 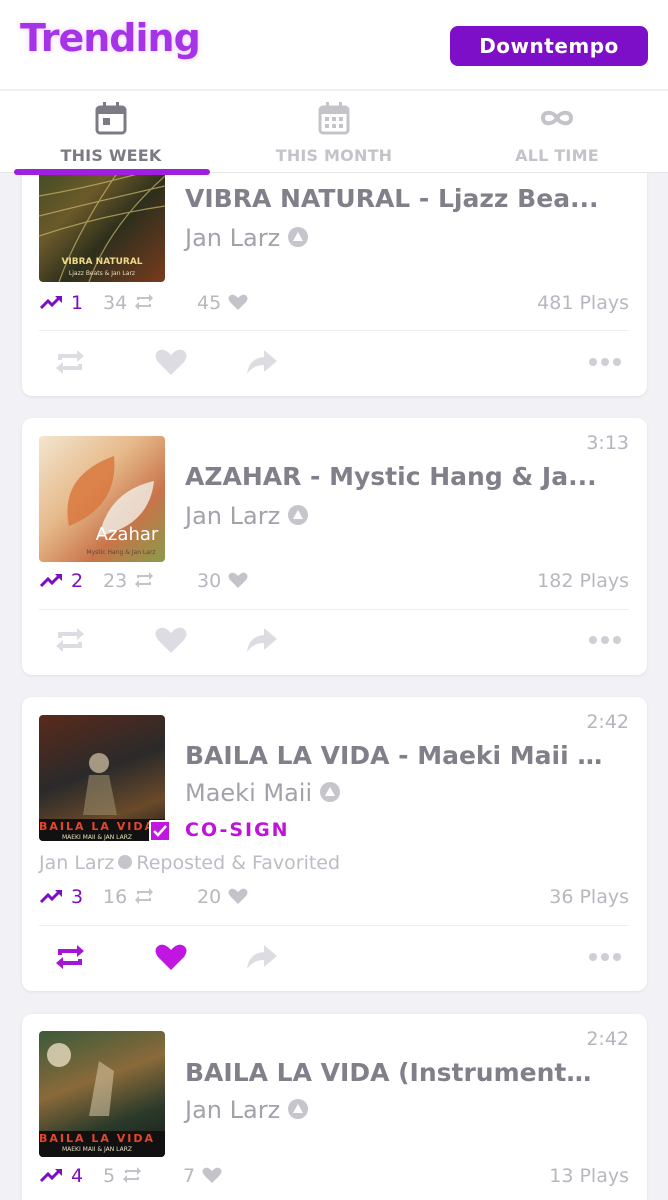 What do you see at coordinates (61, 581) in the screenshot?
I see `trending-rank: 2` at bounding box center [61, 581].